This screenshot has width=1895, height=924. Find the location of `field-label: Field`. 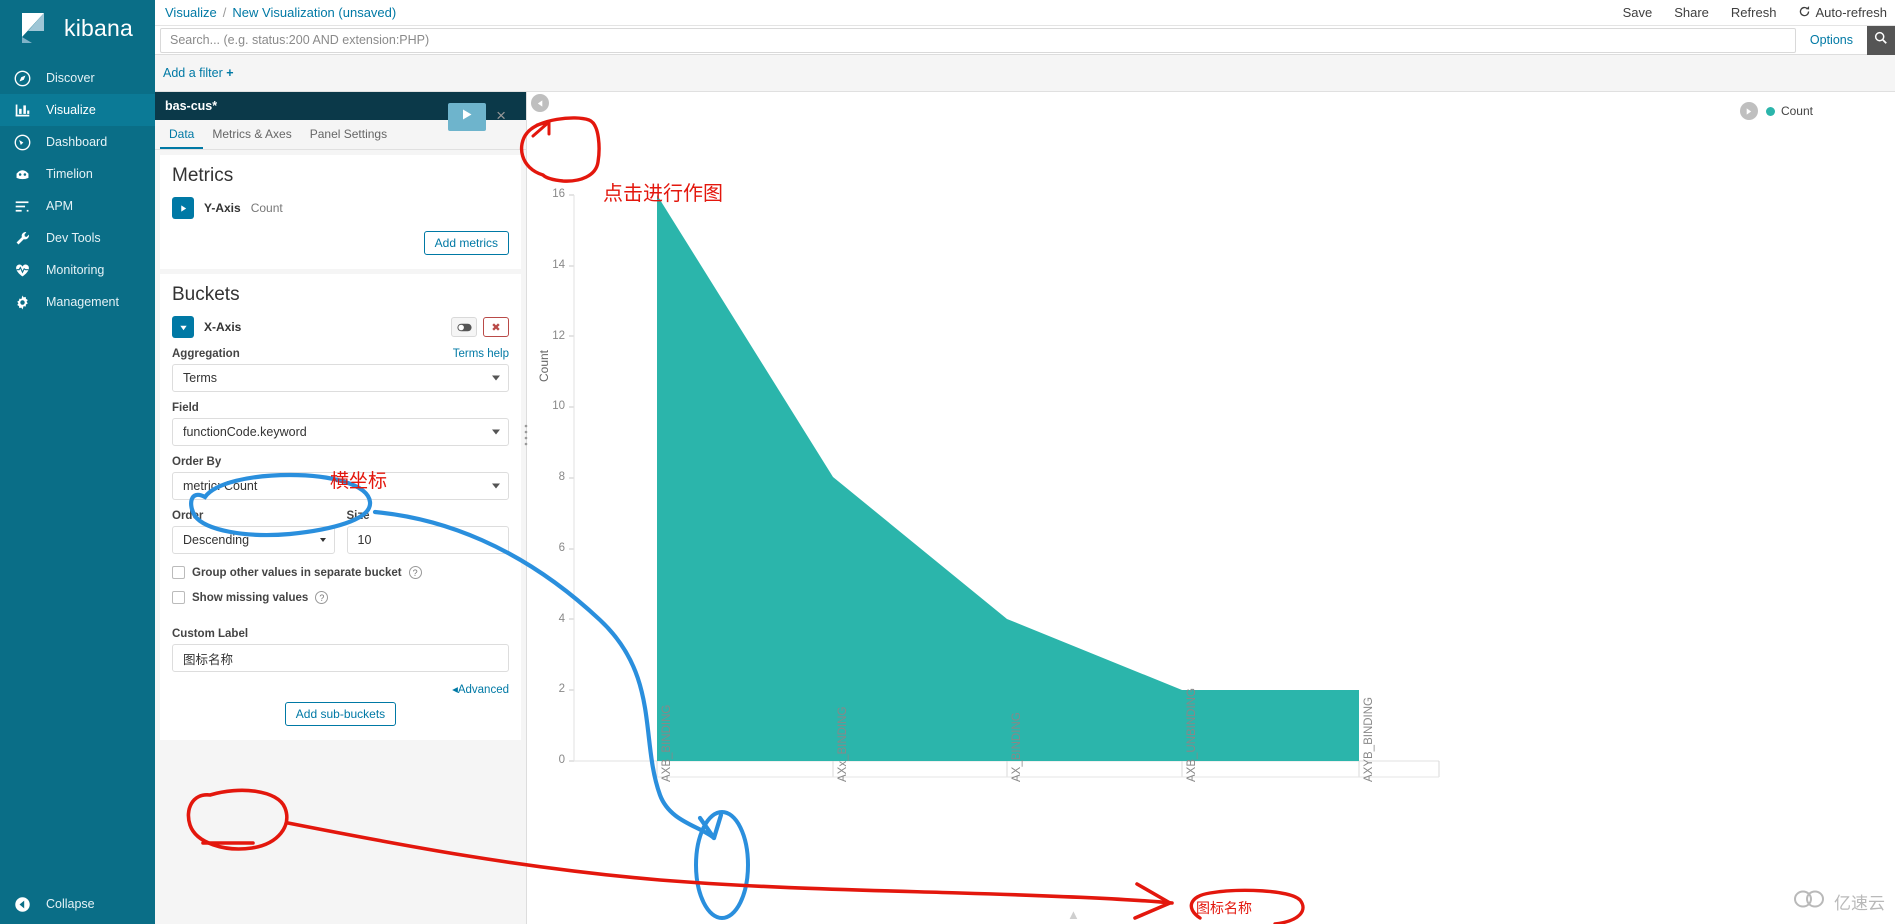

field-label: Field is located at coordinates (185, 408).